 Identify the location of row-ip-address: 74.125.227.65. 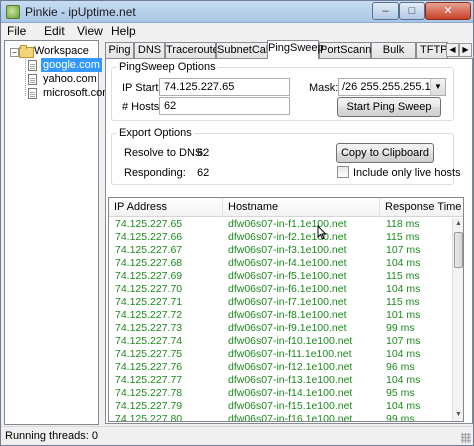
(149, 224).